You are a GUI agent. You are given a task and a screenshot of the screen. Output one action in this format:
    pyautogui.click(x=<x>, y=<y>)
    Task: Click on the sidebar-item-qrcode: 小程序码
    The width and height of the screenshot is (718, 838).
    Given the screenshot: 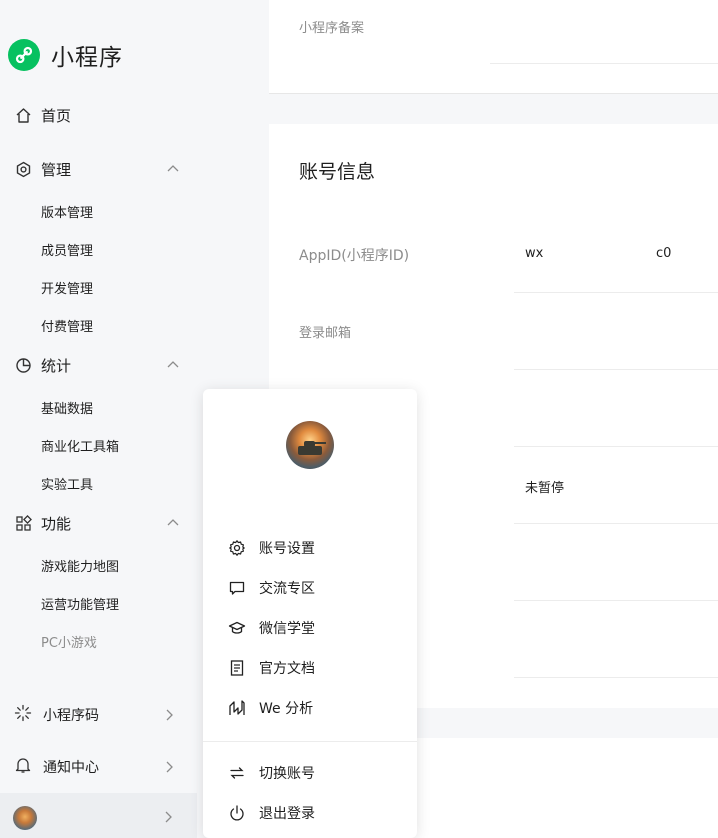 What is the action you would take?
    pyautogui.click(x=99, y=715)
    